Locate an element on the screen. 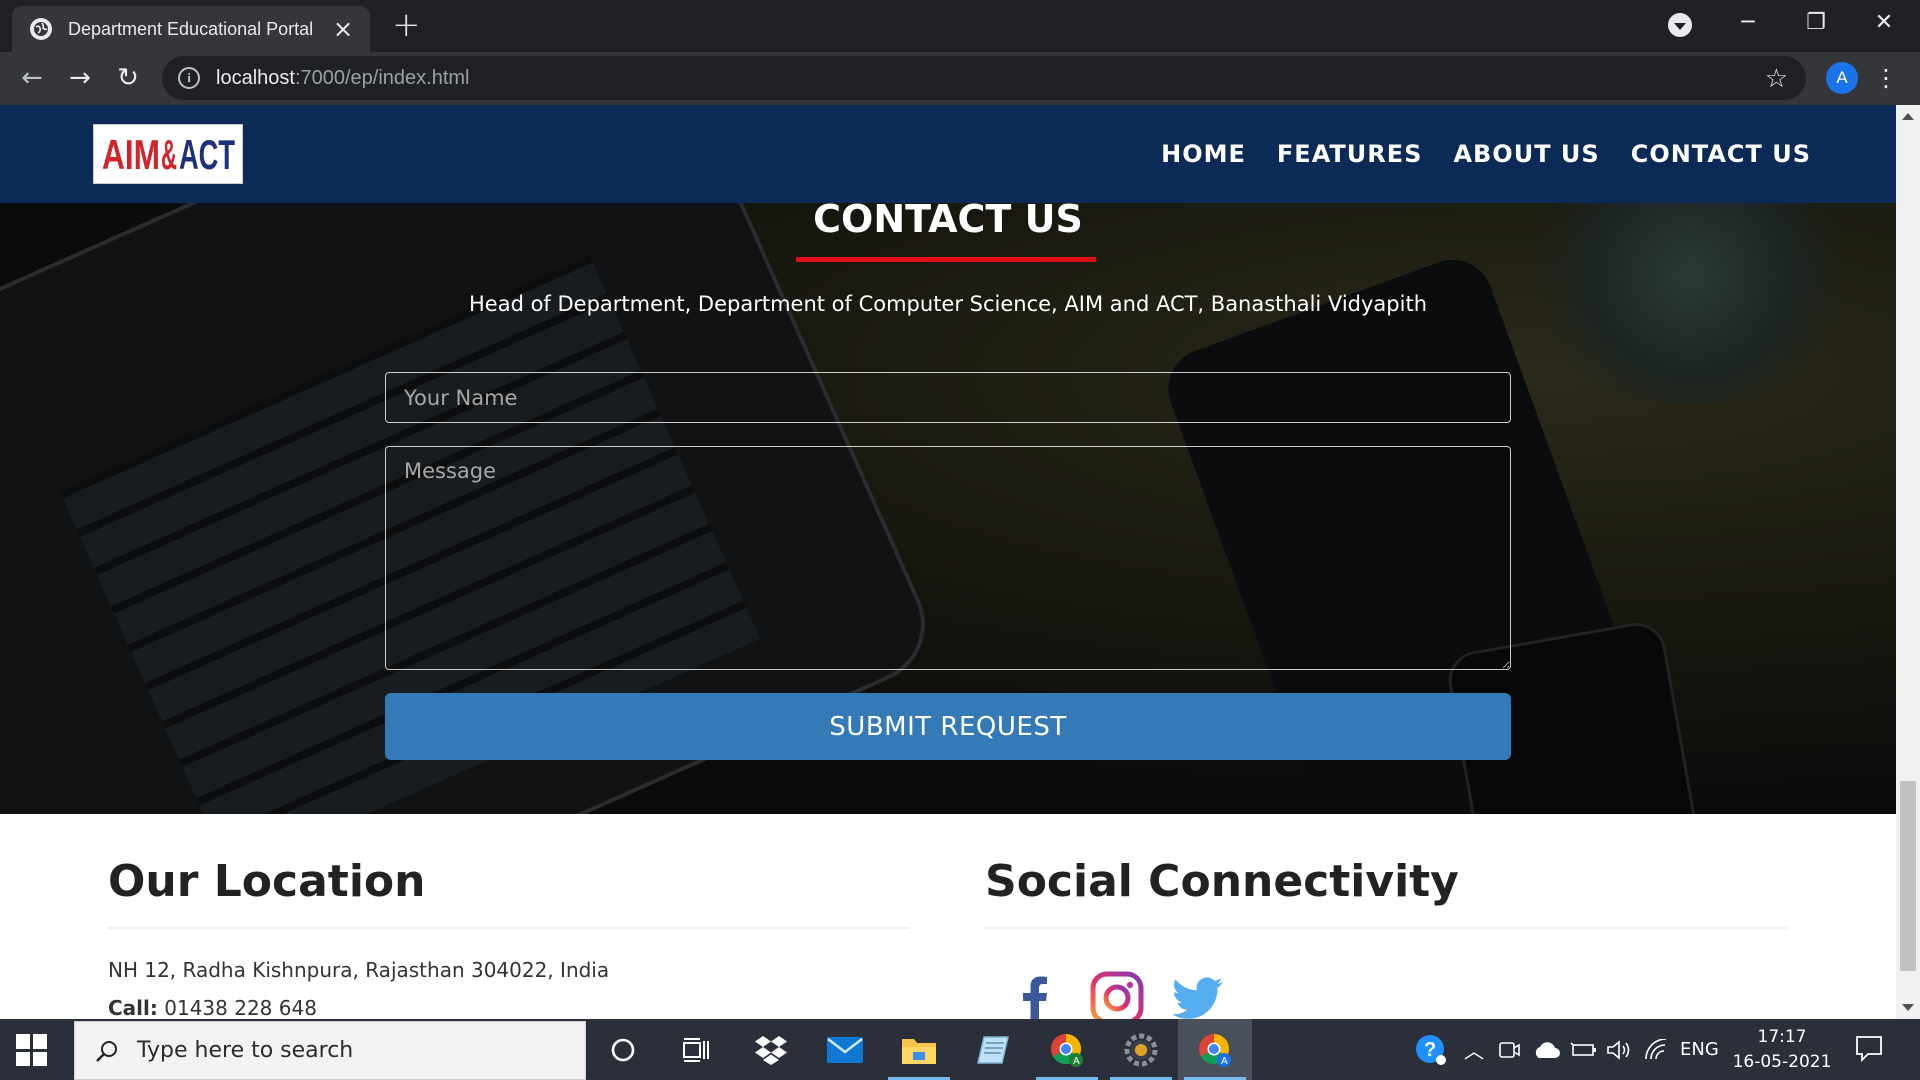  facebook-icon is located at coordinates (1035, 995).